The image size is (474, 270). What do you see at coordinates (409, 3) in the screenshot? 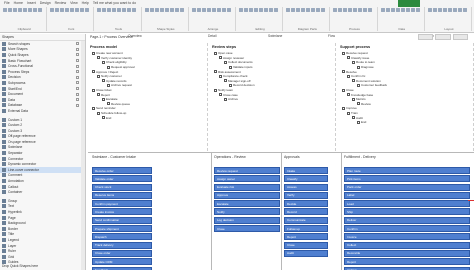
I see `share-button` at bounding box center [409, 3].